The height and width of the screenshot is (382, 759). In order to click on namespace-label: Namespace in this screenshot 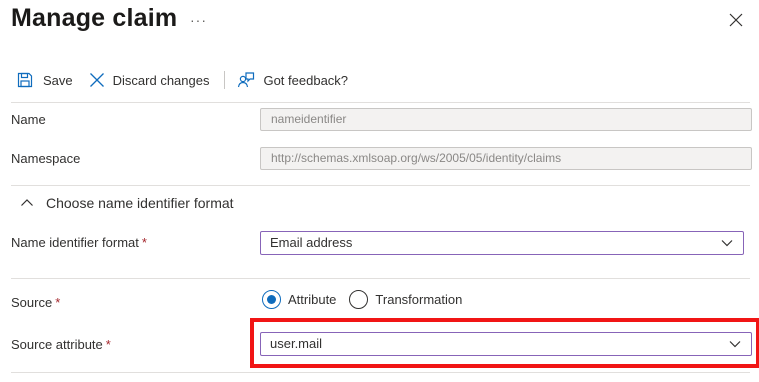, I will do `click(46, 158)`.